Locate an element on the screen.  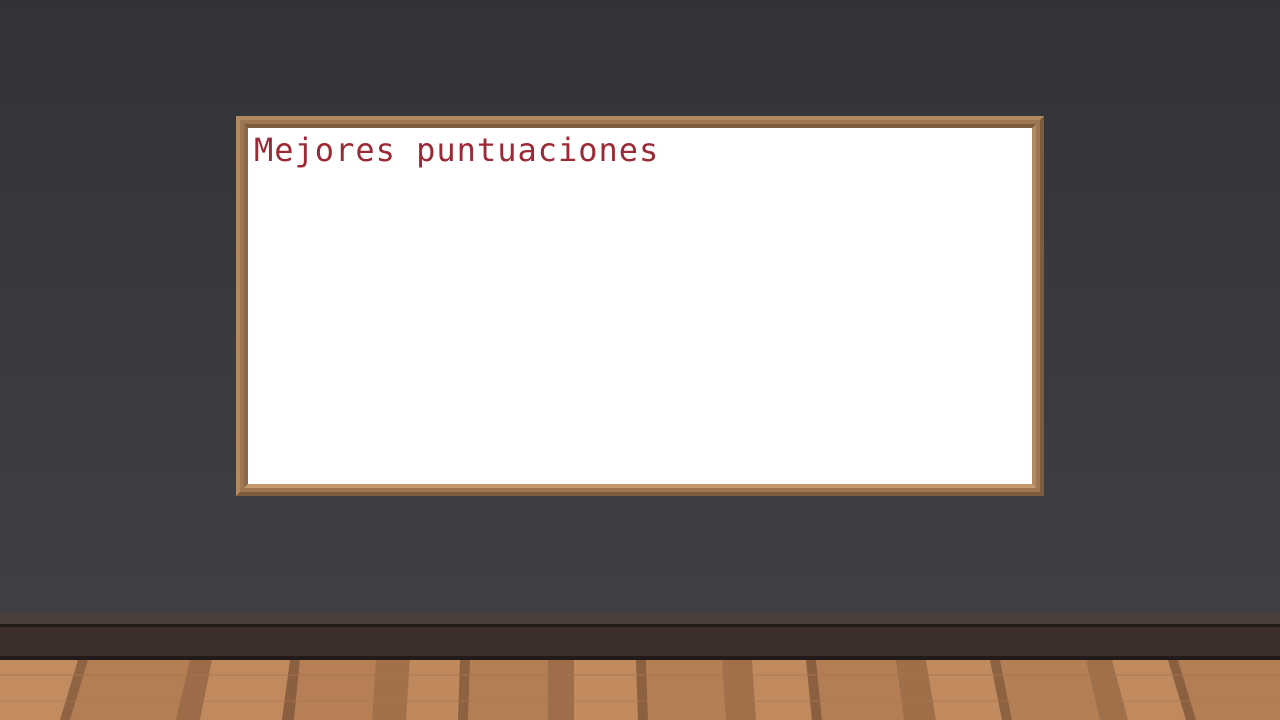
wooden-floor is located at coordinates (640, 690).